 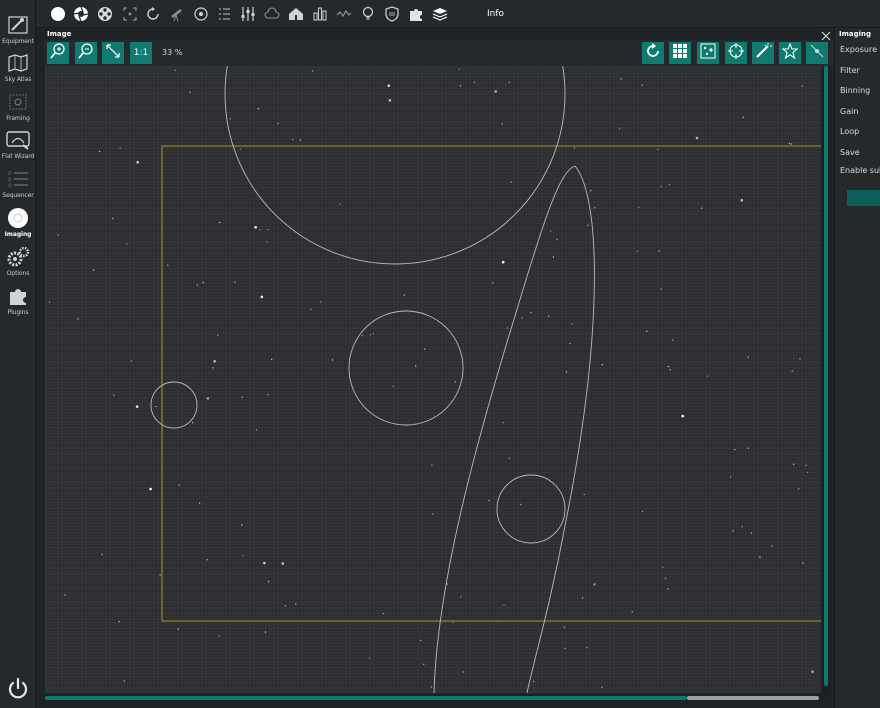 What do you see at coordinates (366, 698) in the screenshot?
I see `horizontal-scroll-thumb` at bounding box center [366, 698].